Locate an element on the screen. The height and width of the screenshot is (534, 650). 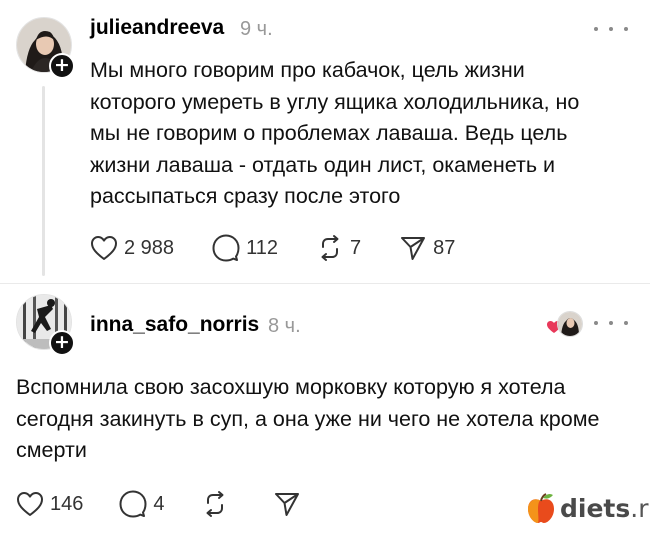
repost-button is located at coordinates (215, 504).